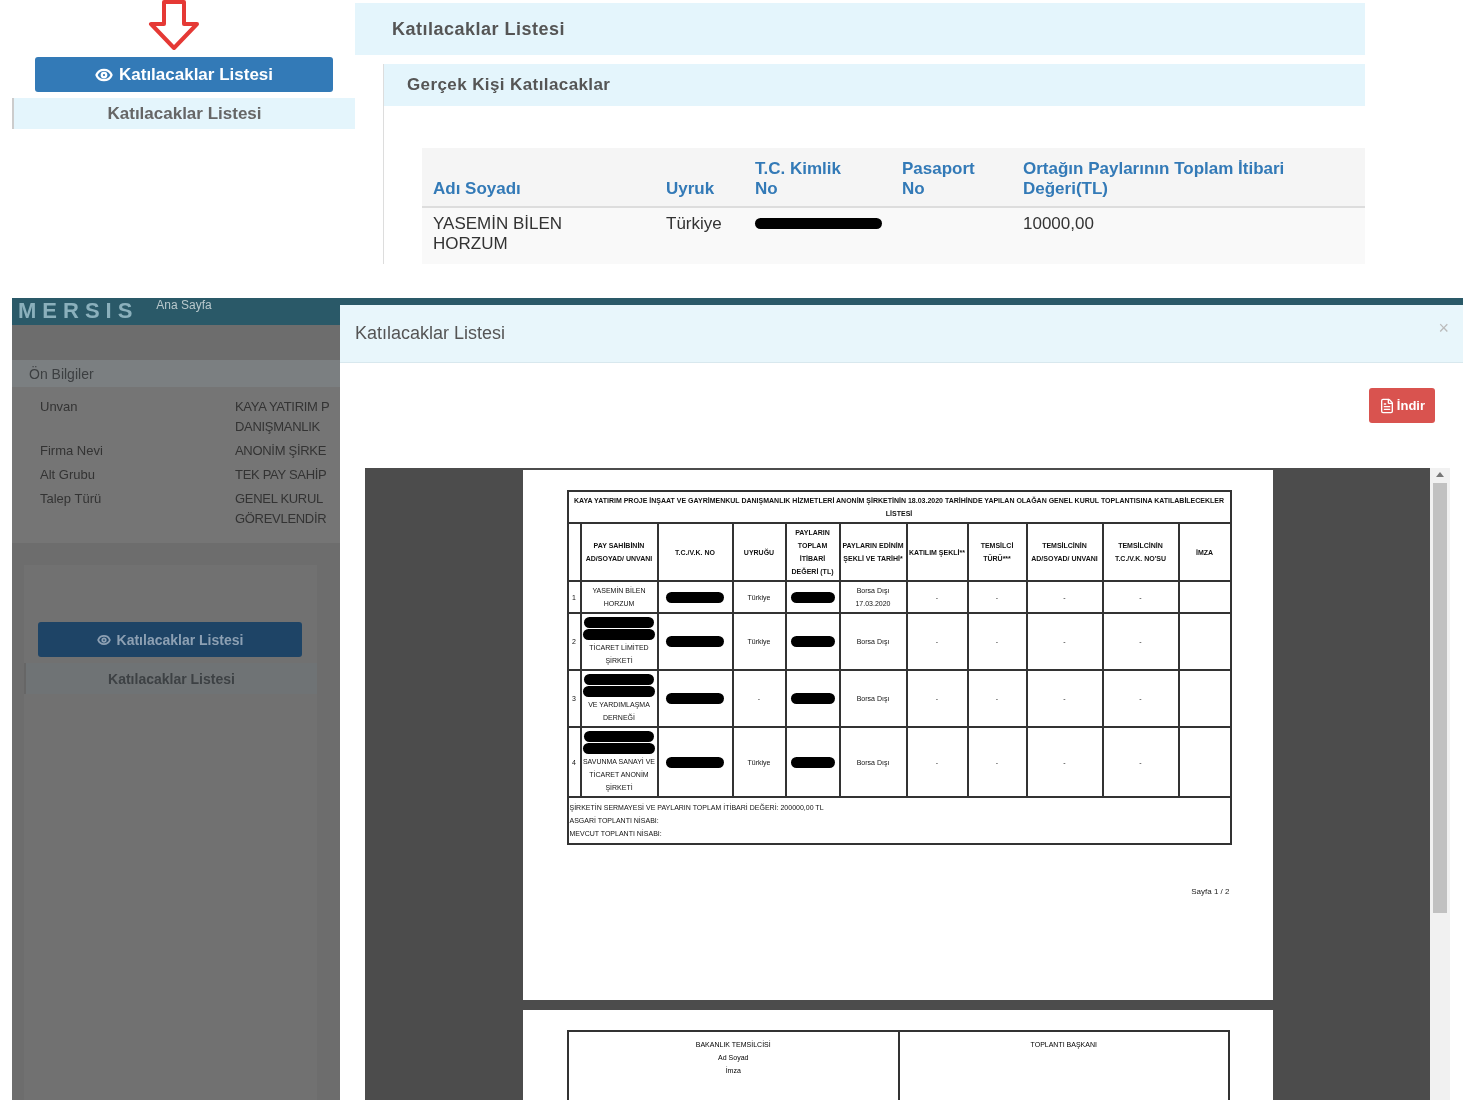  I want to click on field-label: Talep Türü, so click(71, 499).